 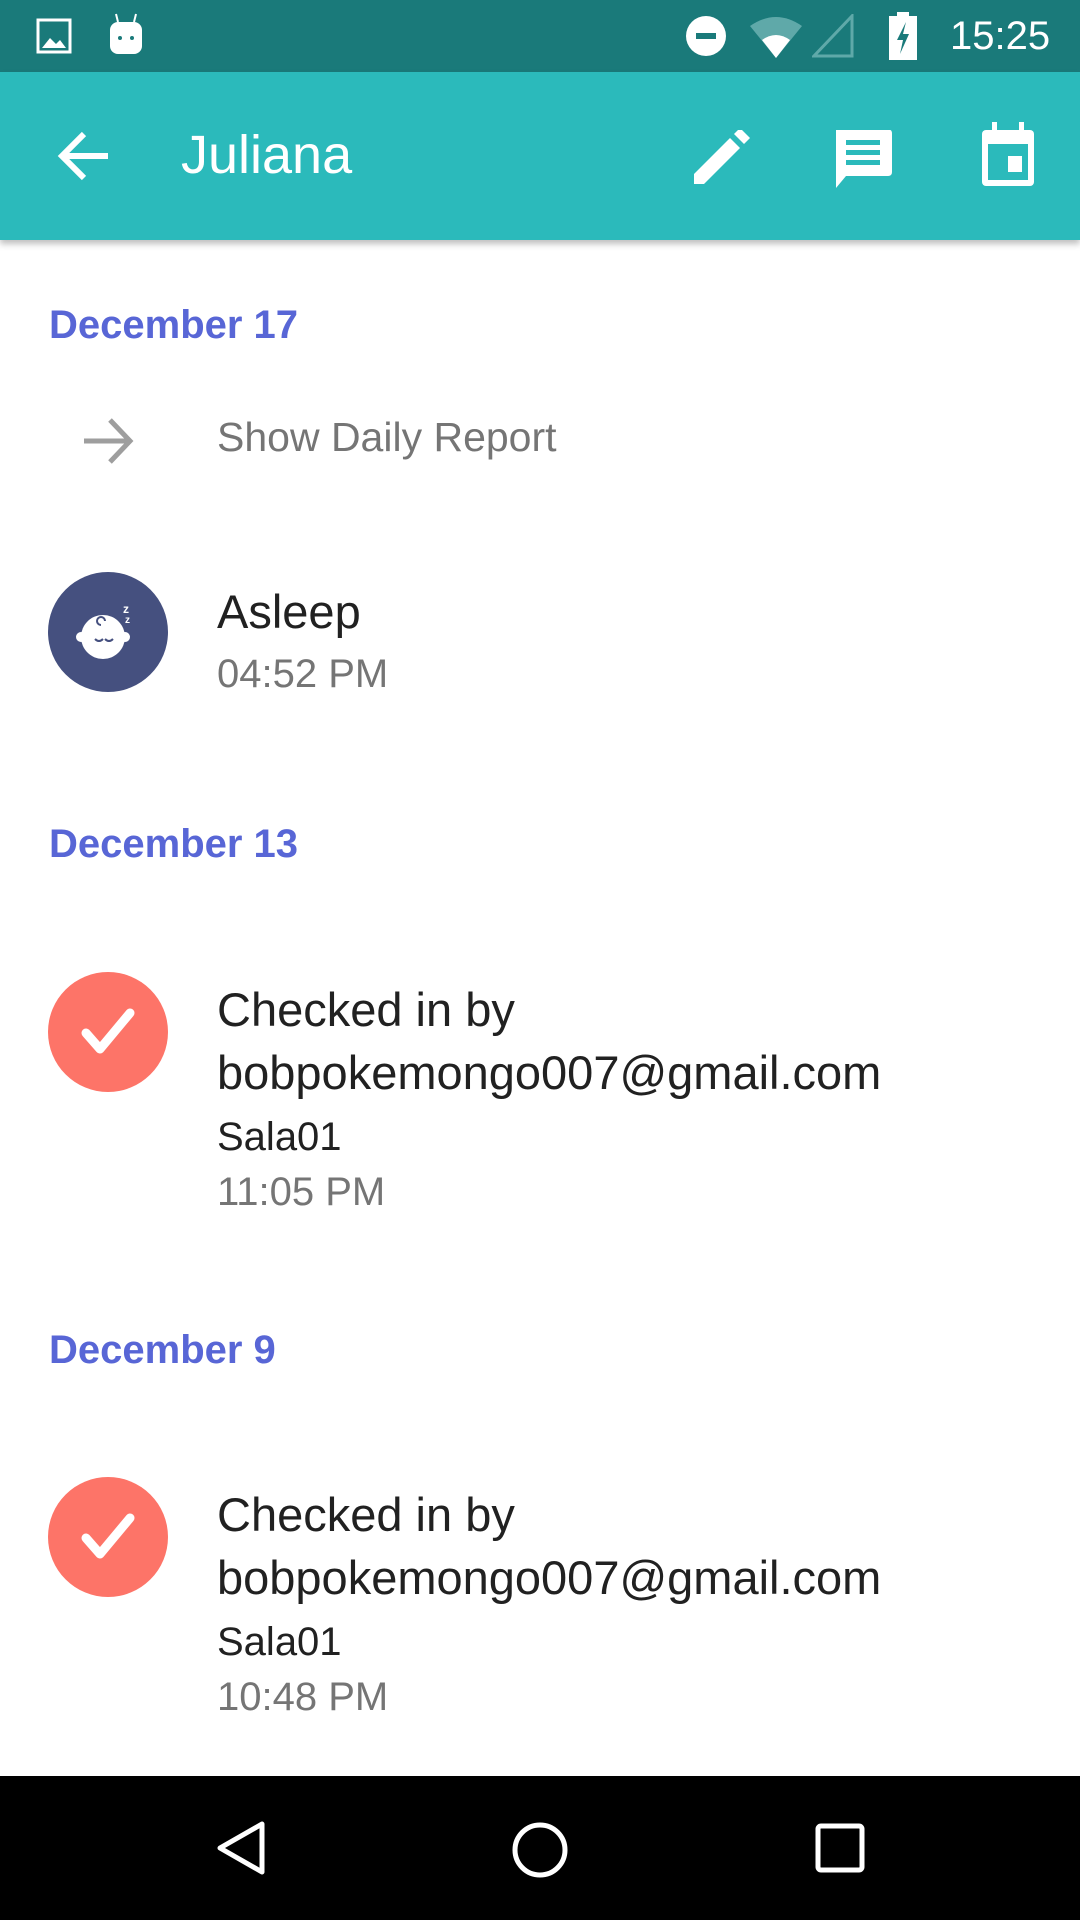 What do you see at coordinates (109, 441) in the screenshot?
I see `arrow-right-icon` at bounding box center [109, 441].